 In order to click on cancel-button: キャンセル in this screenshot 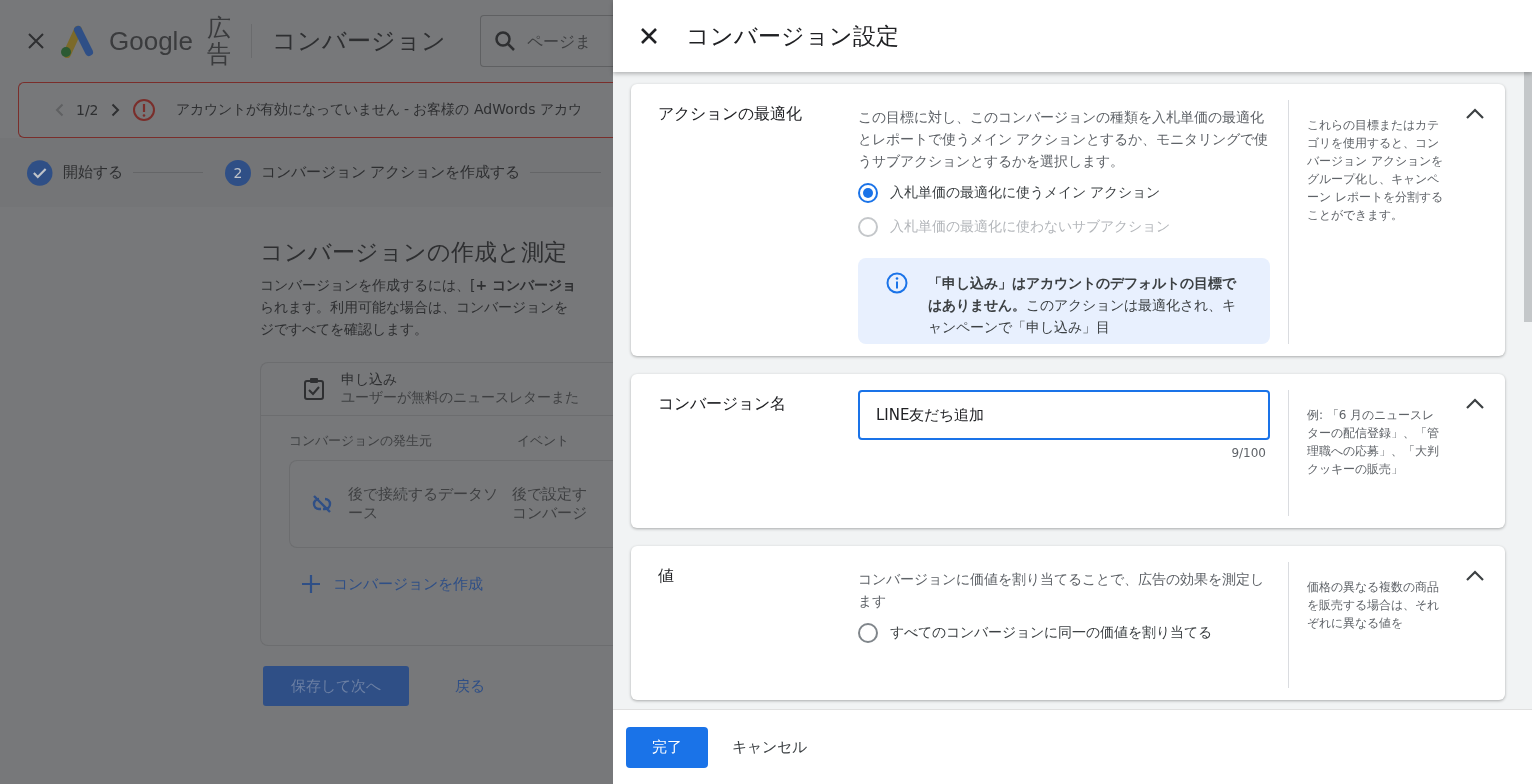, I will do `click(769, 747)`.